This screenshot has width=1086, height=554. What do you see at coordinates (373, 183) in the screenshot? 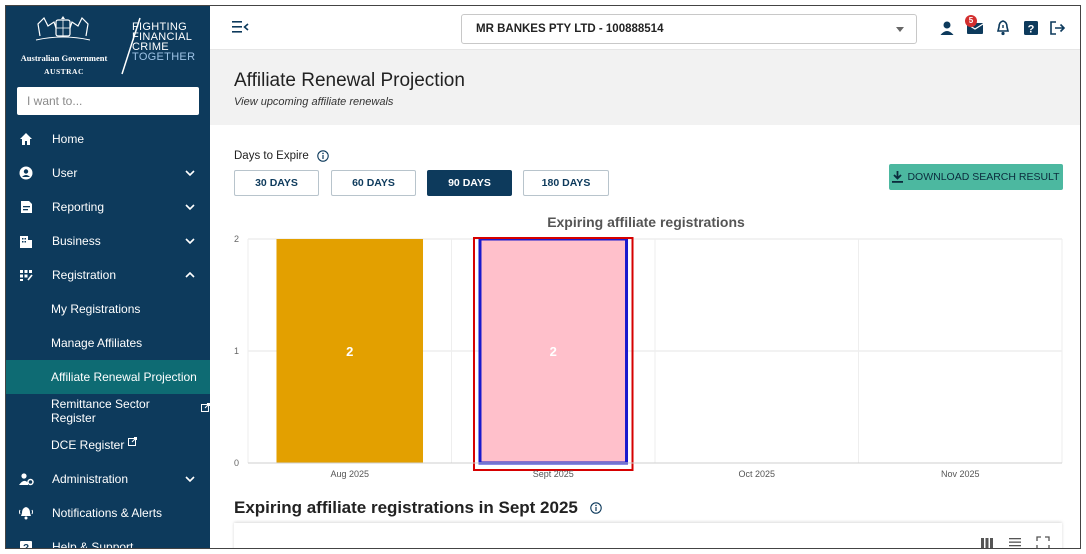
I see `filter-60-days-button: 60 DAYS` at bounding box center [373, 183].